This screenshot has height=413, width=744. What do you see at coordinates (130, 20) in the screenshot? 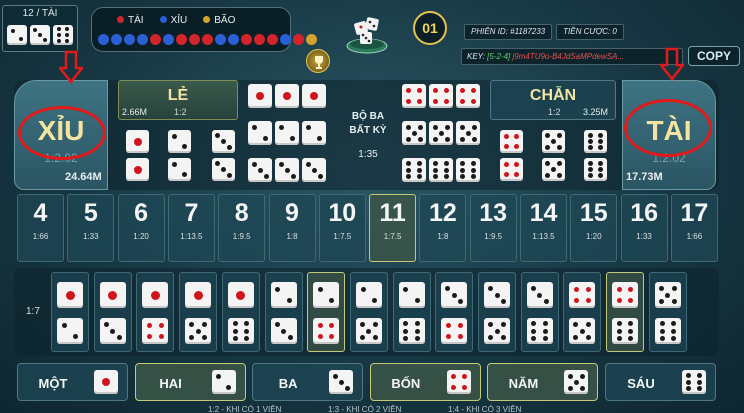
I see `legend-item: TÀI` at bounding box center [130, 20].